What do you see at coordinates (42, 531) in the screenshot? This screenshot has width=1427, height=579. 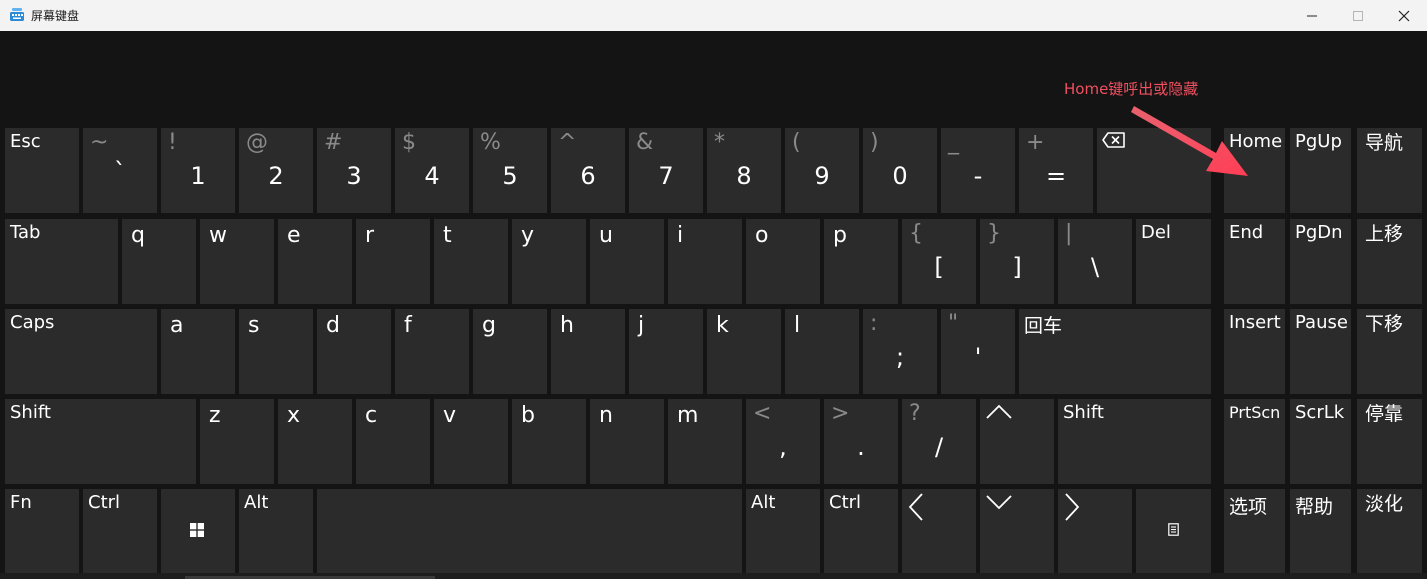 I see `key-fn: Fn` at bounding box center [42, 531].